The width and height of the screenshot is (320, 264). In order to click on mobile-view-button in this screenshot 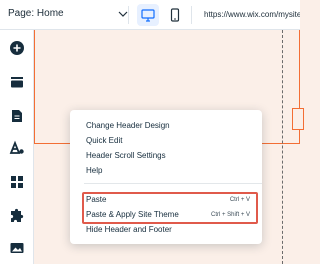, I will do `click(175, 15)`.